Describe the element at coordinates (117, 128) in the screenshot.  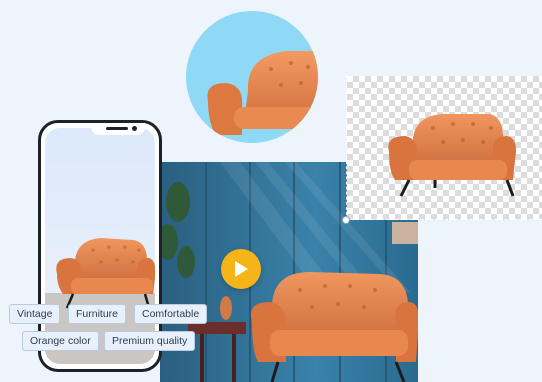
I see `phone-speaker` at that location.